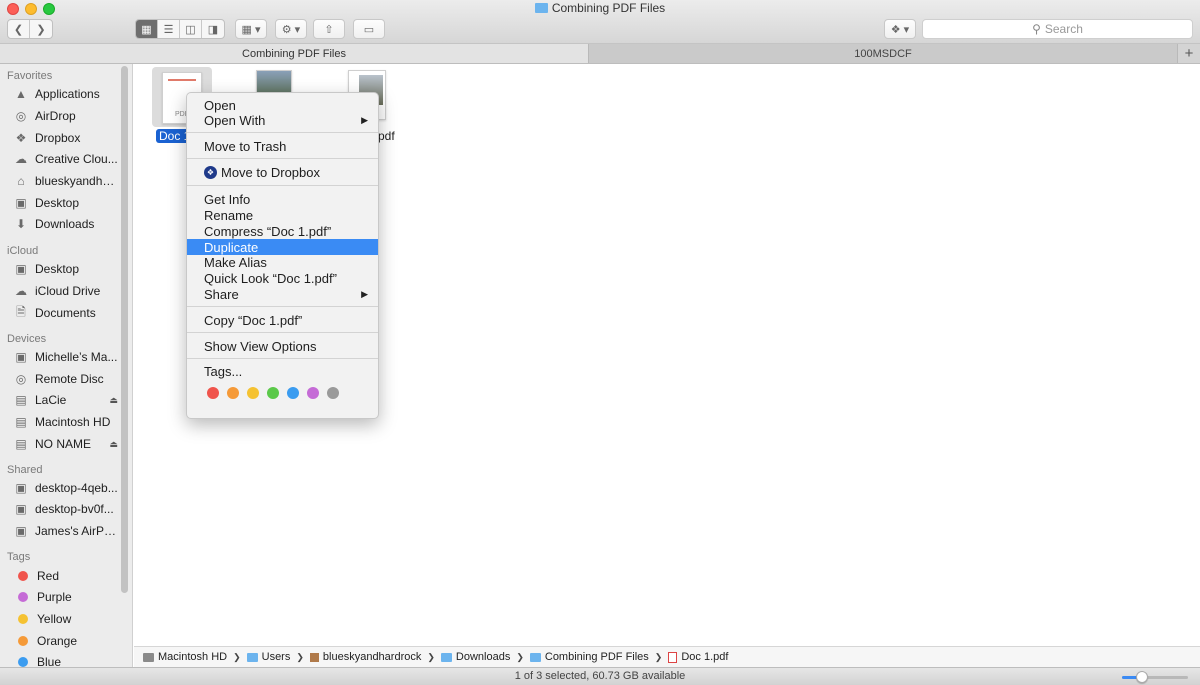  I want to click on dropbox-toolbar-button: ❖ ▾, so click(900, 29).